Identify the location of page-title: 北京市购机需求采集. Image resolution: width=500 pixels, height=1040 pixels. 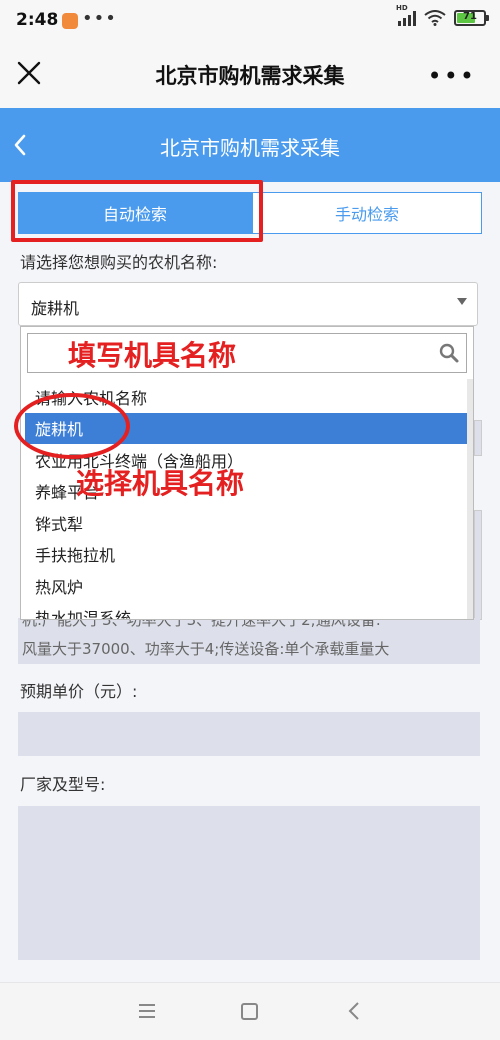
(250, 76).